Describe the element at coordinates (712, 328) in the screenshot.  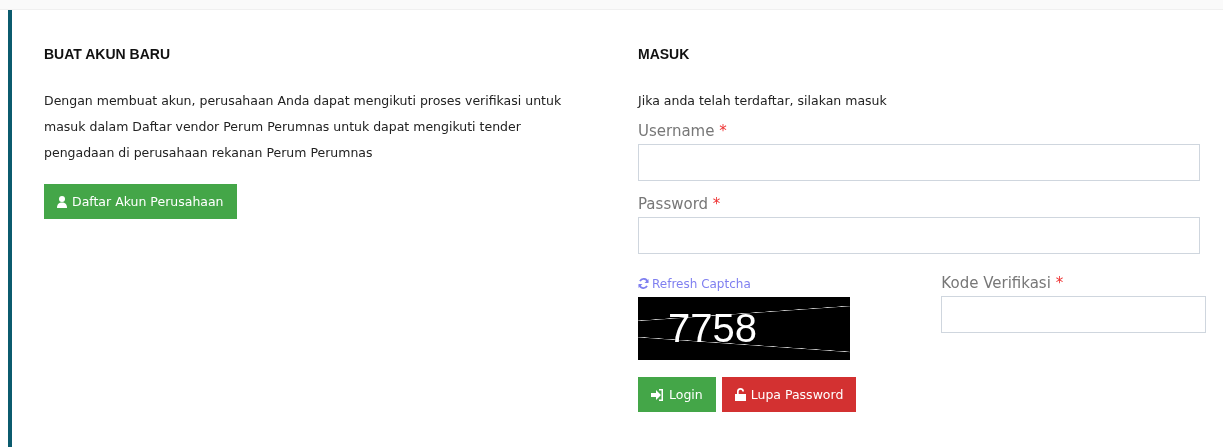
I see `captcha-code: 7758` at that location.